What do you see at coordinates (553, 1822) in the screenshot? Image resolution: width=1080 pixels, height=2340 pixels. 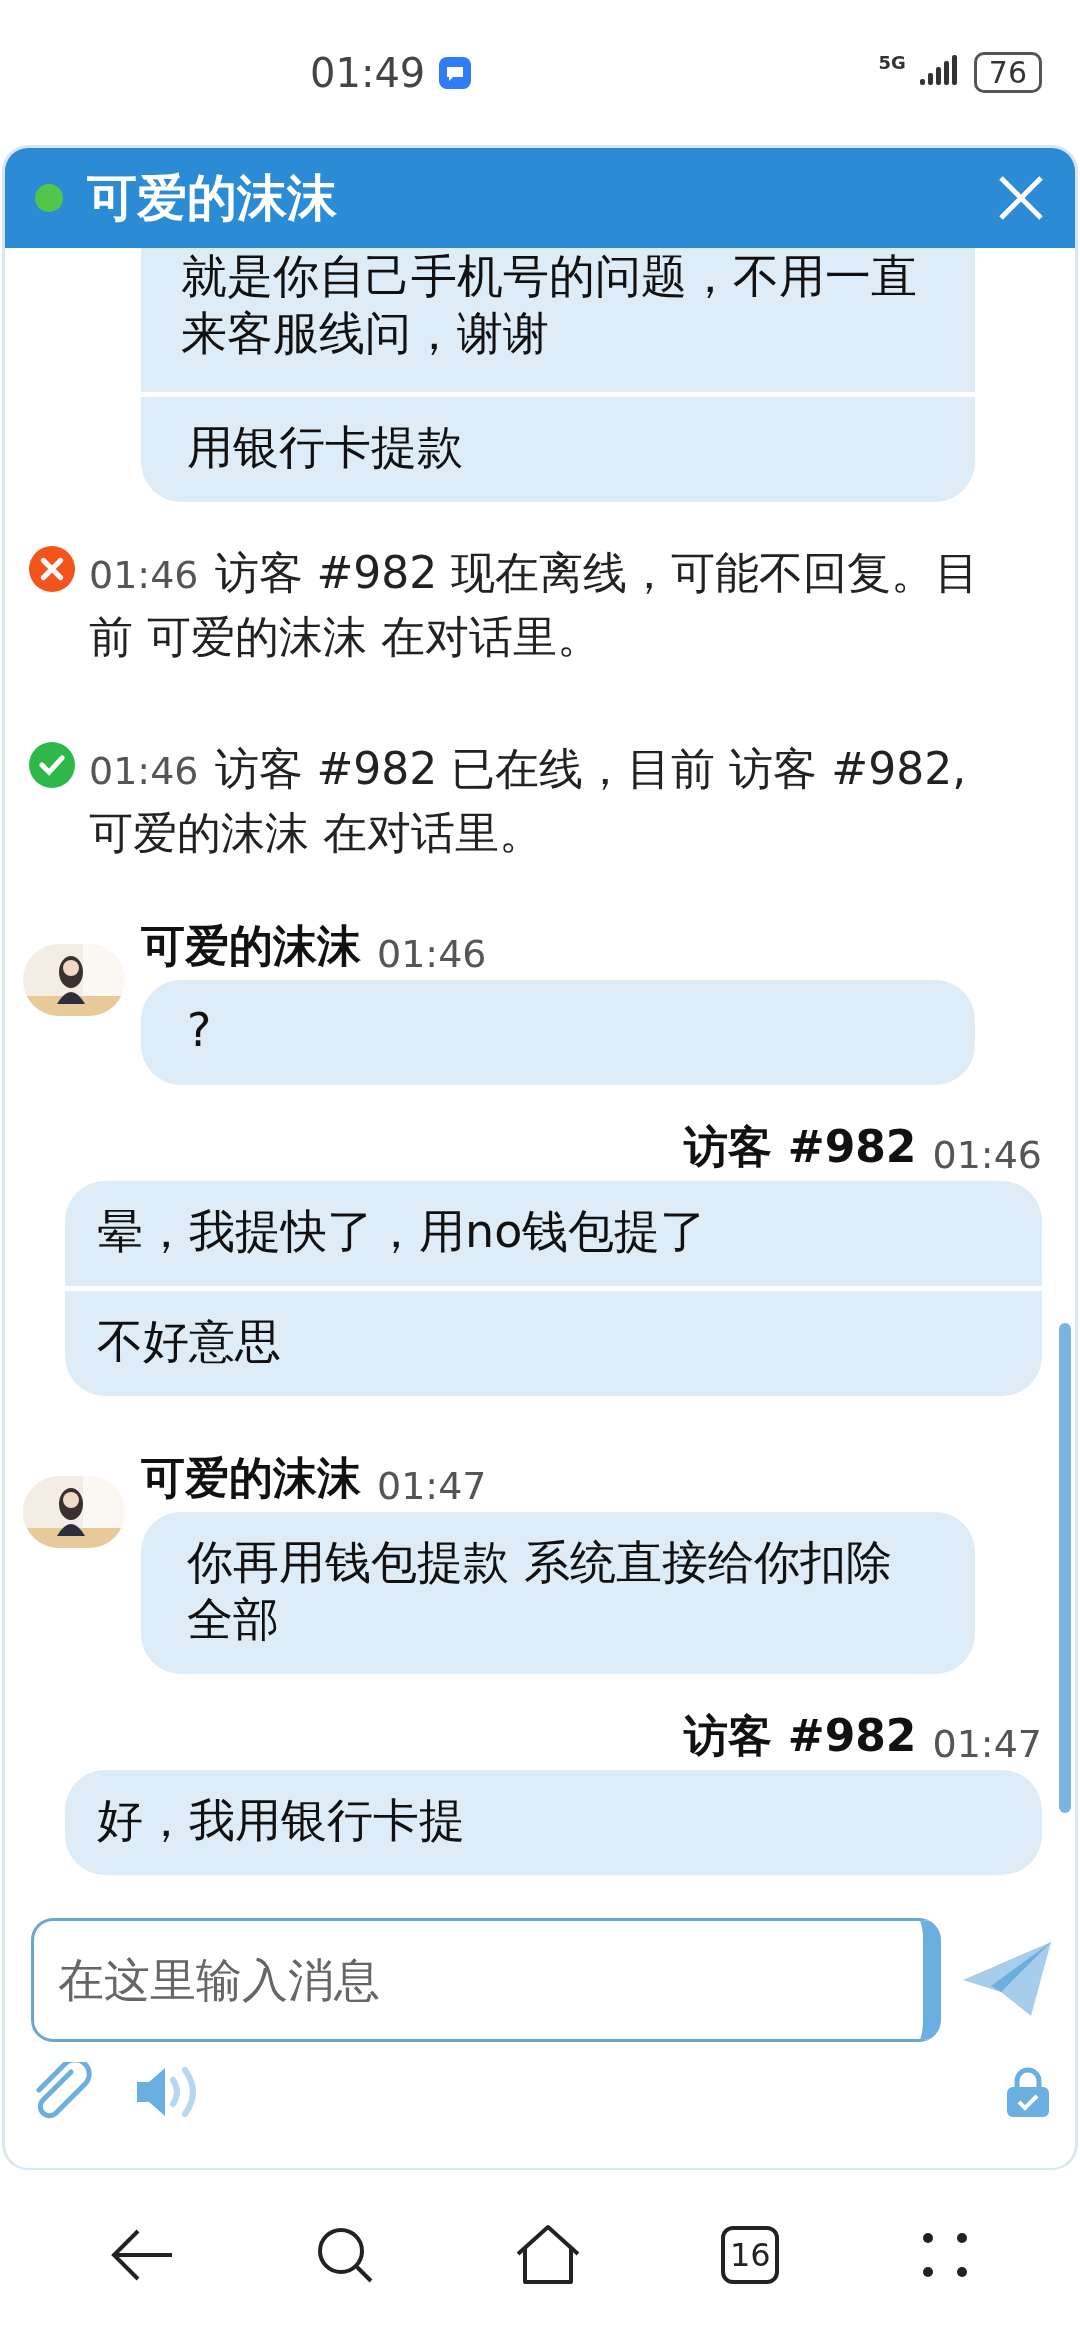 I see `message-bubble: 好，我用银行卡提` at bounding box center [553, 1822].